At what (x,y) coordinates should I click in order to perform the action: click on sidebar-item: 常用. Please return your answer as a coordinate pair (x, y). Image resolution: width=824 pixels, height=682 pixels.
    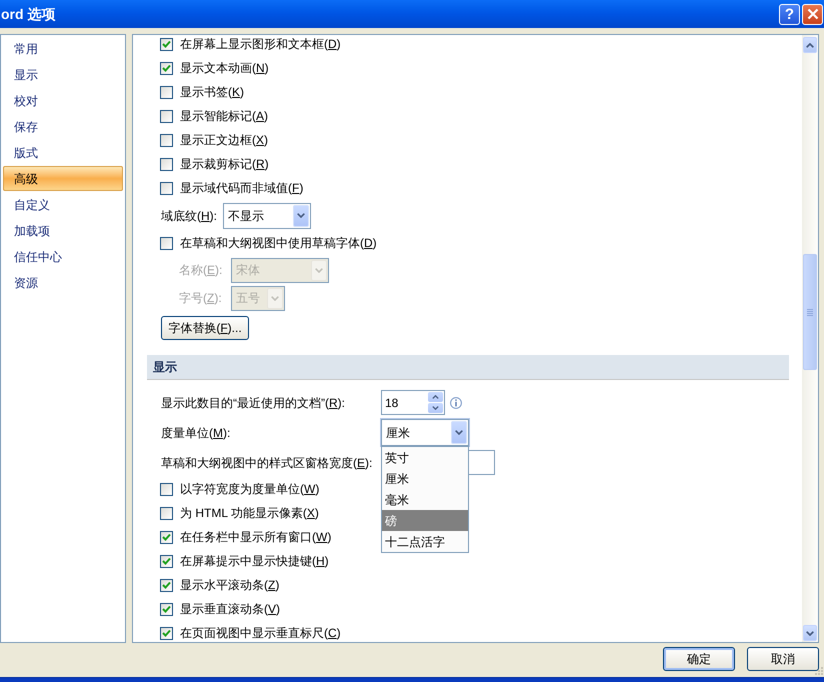
    Looking at the image, I should click on (63, 48).